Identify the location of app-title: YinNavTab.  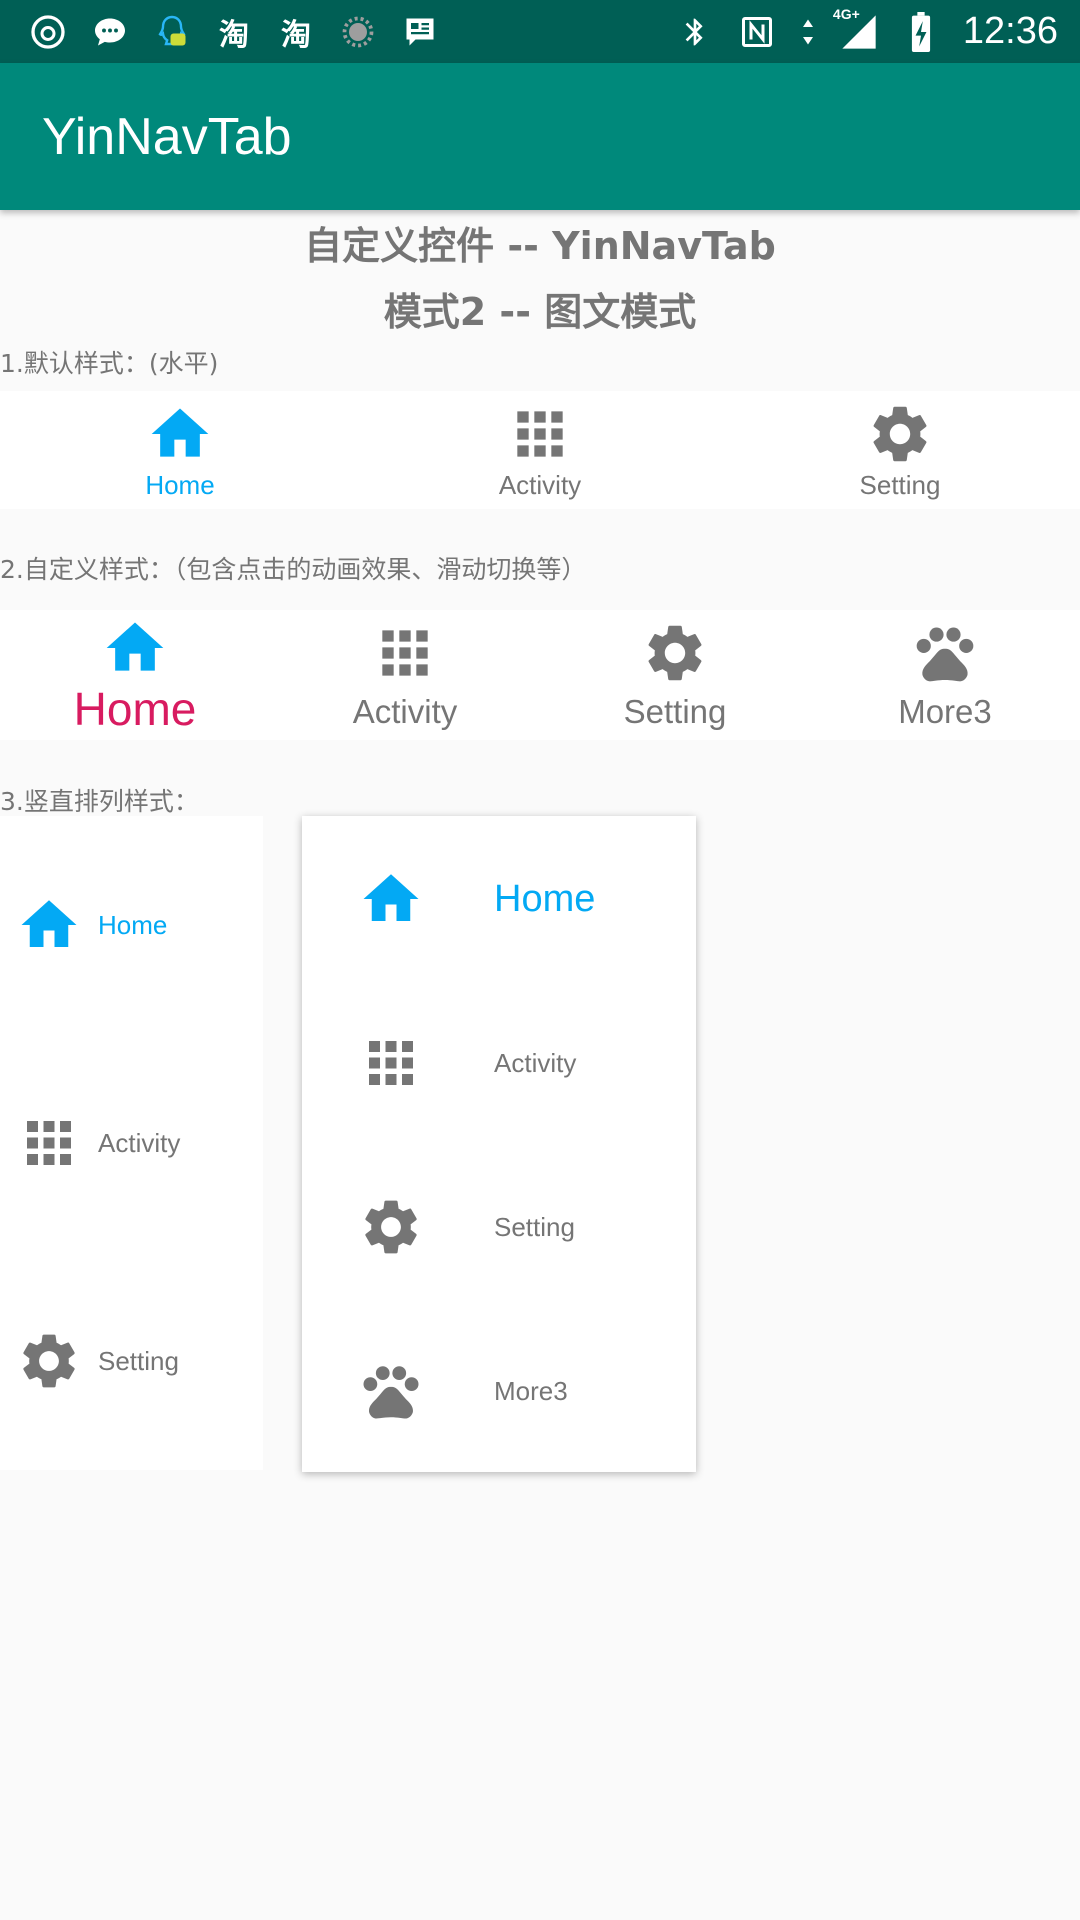
(167, 136).